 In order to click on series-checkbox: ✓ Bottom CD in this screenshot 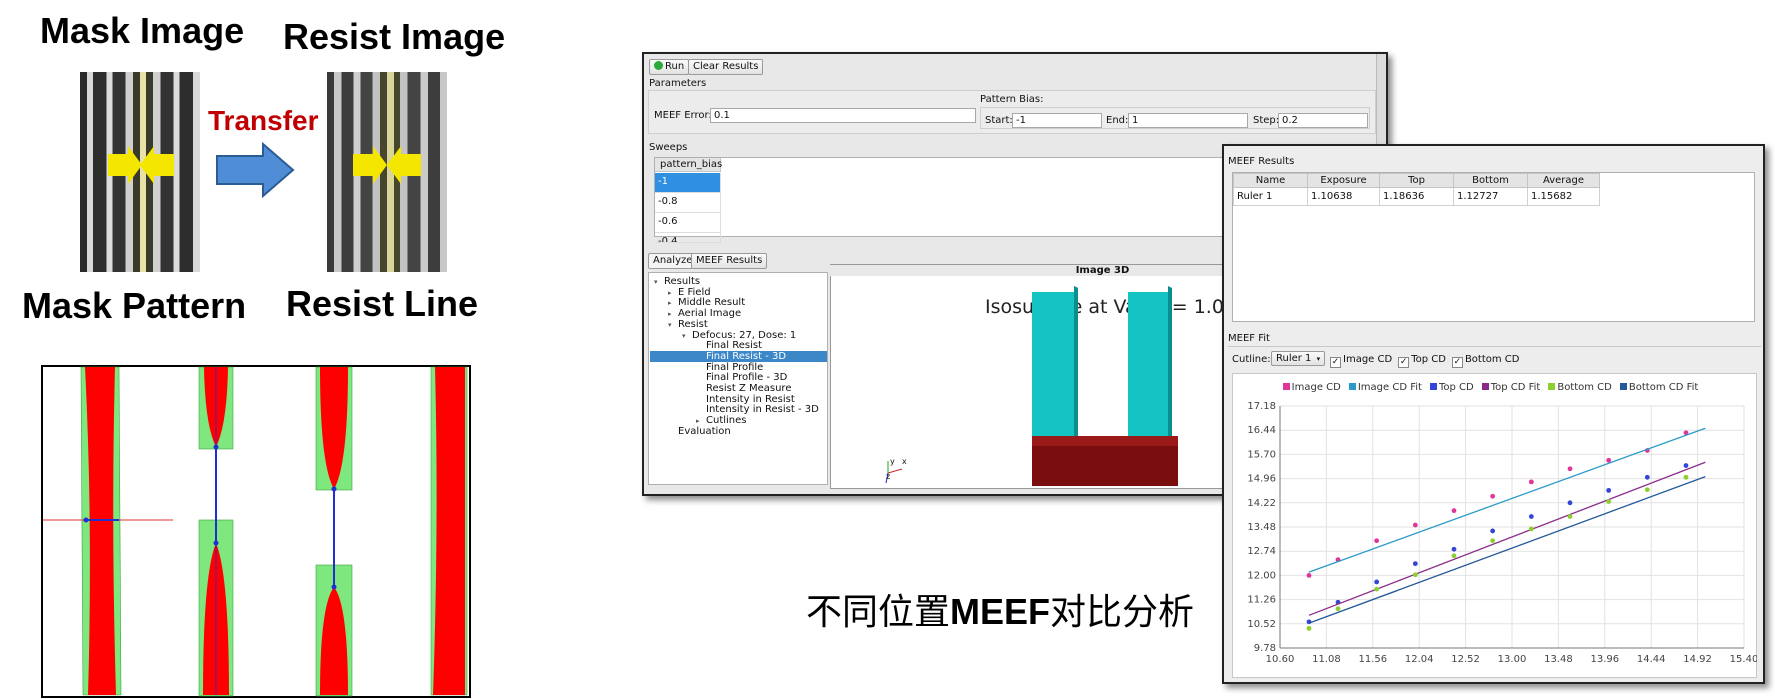, I will do `click(1485, 361)`.